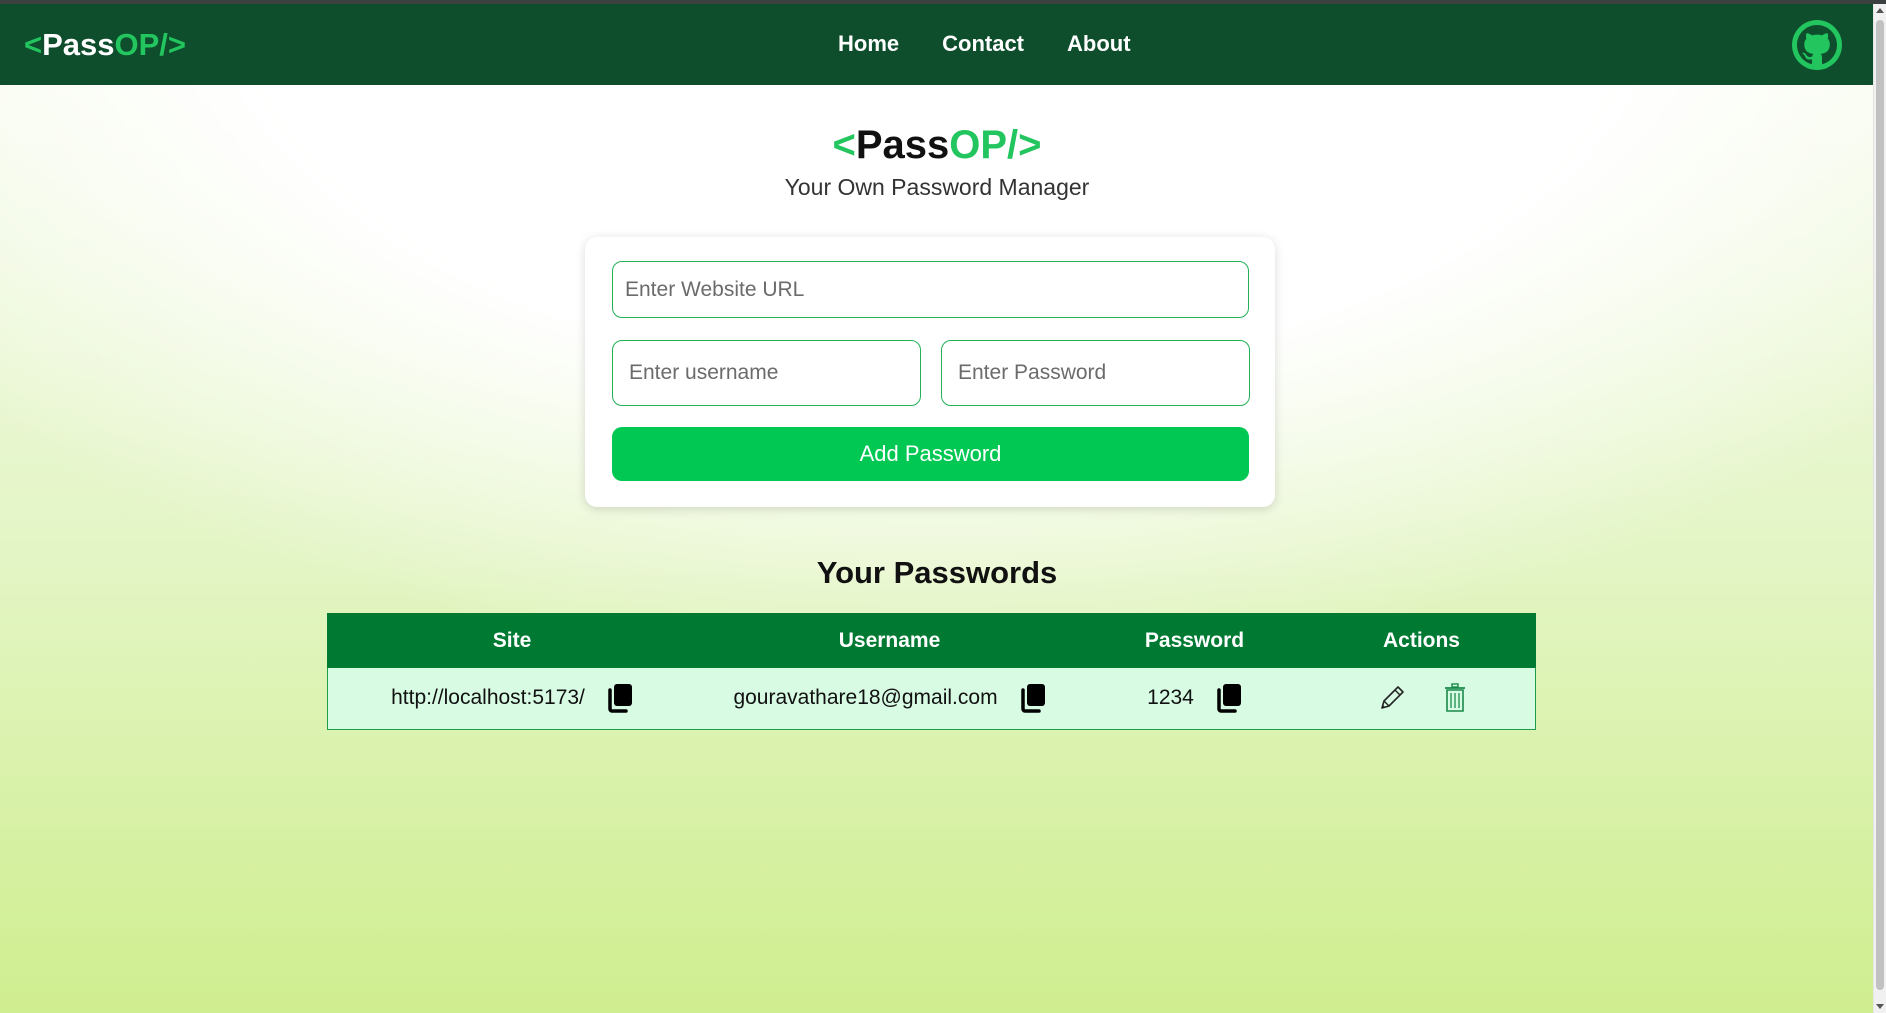  I want to click on cell-password: 1234, so click(1195, 698).